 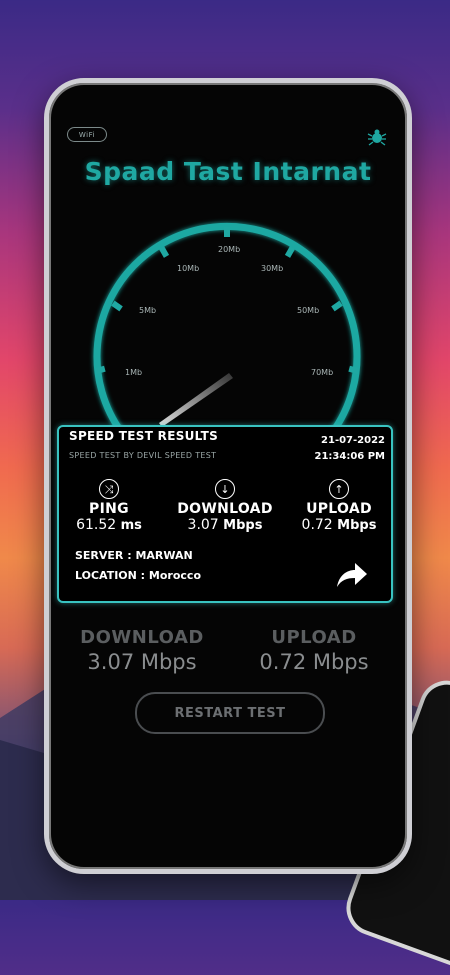 What do you see at coordinates (349, 456) in the screenshot?
I see `results-time: 21:34:06 PM` at bounding box center [349, 456].